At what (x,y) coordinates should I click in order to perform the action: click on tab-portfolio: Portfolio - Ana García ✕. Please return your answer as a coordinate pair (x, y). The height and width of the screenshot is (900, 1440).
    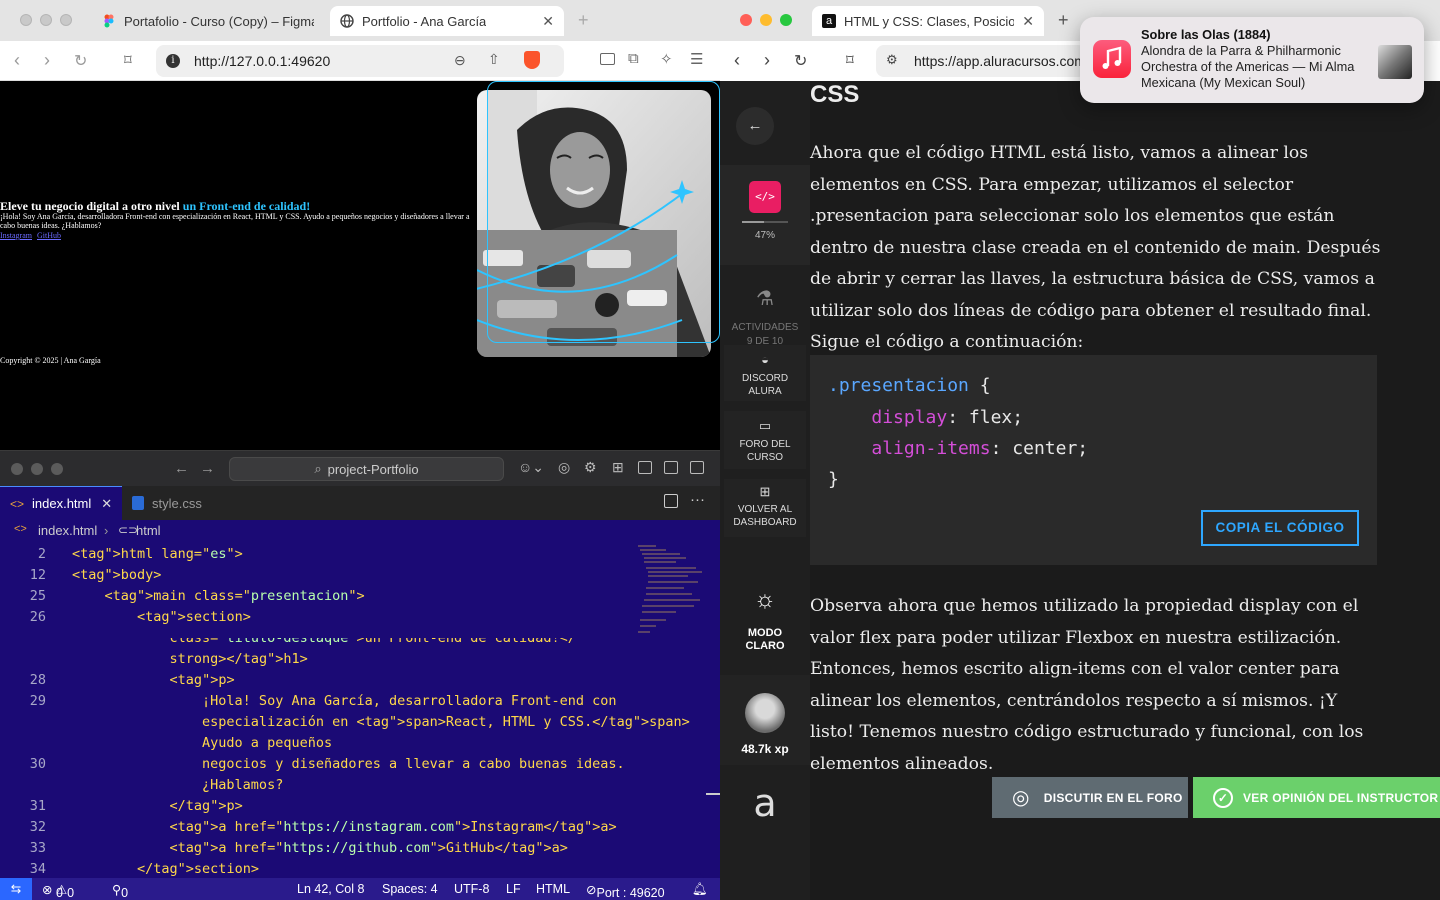
    Looking at the image, I should click on (447, 21).